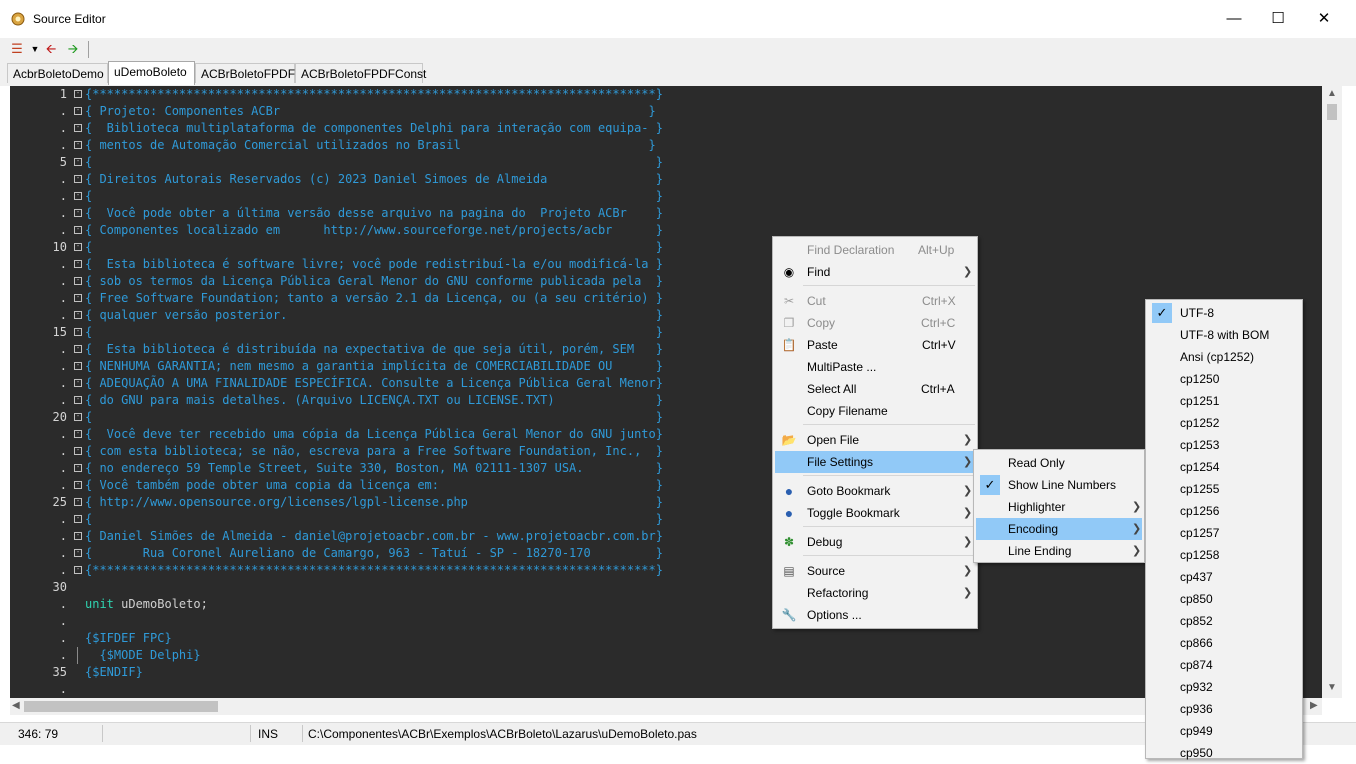 This screenshot has height=764, width=1356. What do you see at coordinates (245, 73) in the screenshot?
I see `tab-acbrboletofpdf: ACBrBoletoFPDF` at bounding box center [245, 73].